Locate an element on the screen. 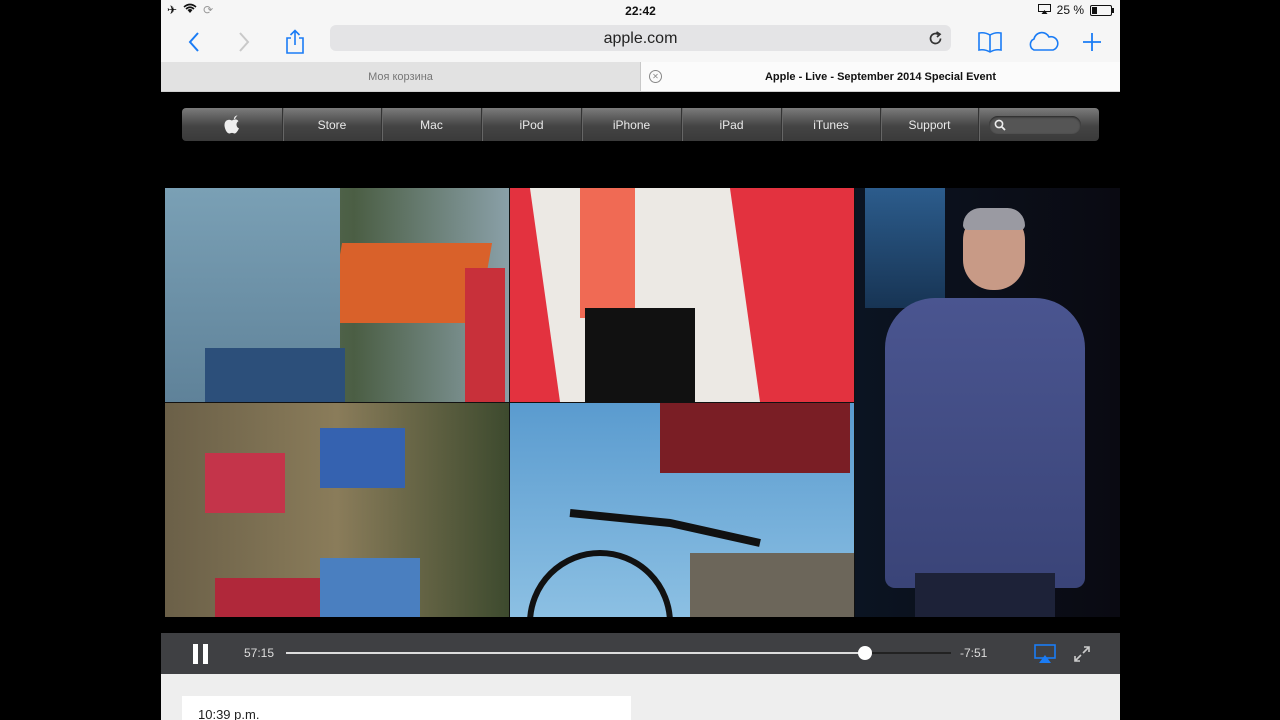 This screenshot has width=1280, height=720. tab-cart: Моя корзина is located at coordinates (401, 76).